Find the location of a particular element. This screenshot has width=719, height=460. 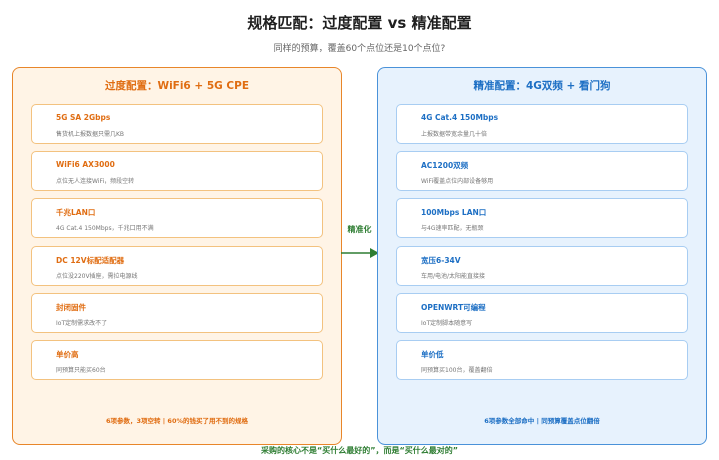

precise-config-card: AC1200双频 WiFi覆盖点位内部设备够用 is located at coordinates (542, 171).